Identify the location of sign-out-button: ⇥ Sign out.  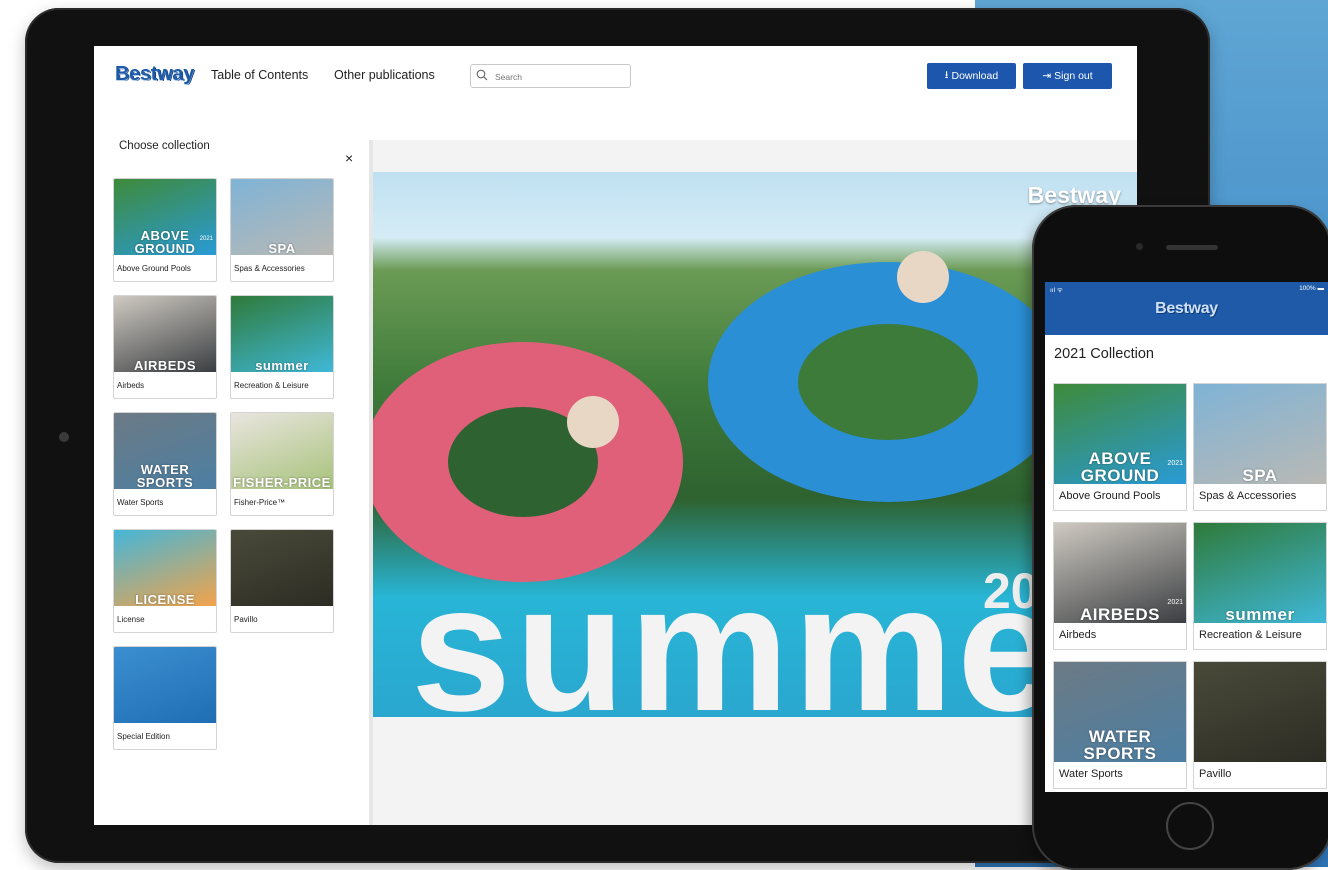
(1067, 76).